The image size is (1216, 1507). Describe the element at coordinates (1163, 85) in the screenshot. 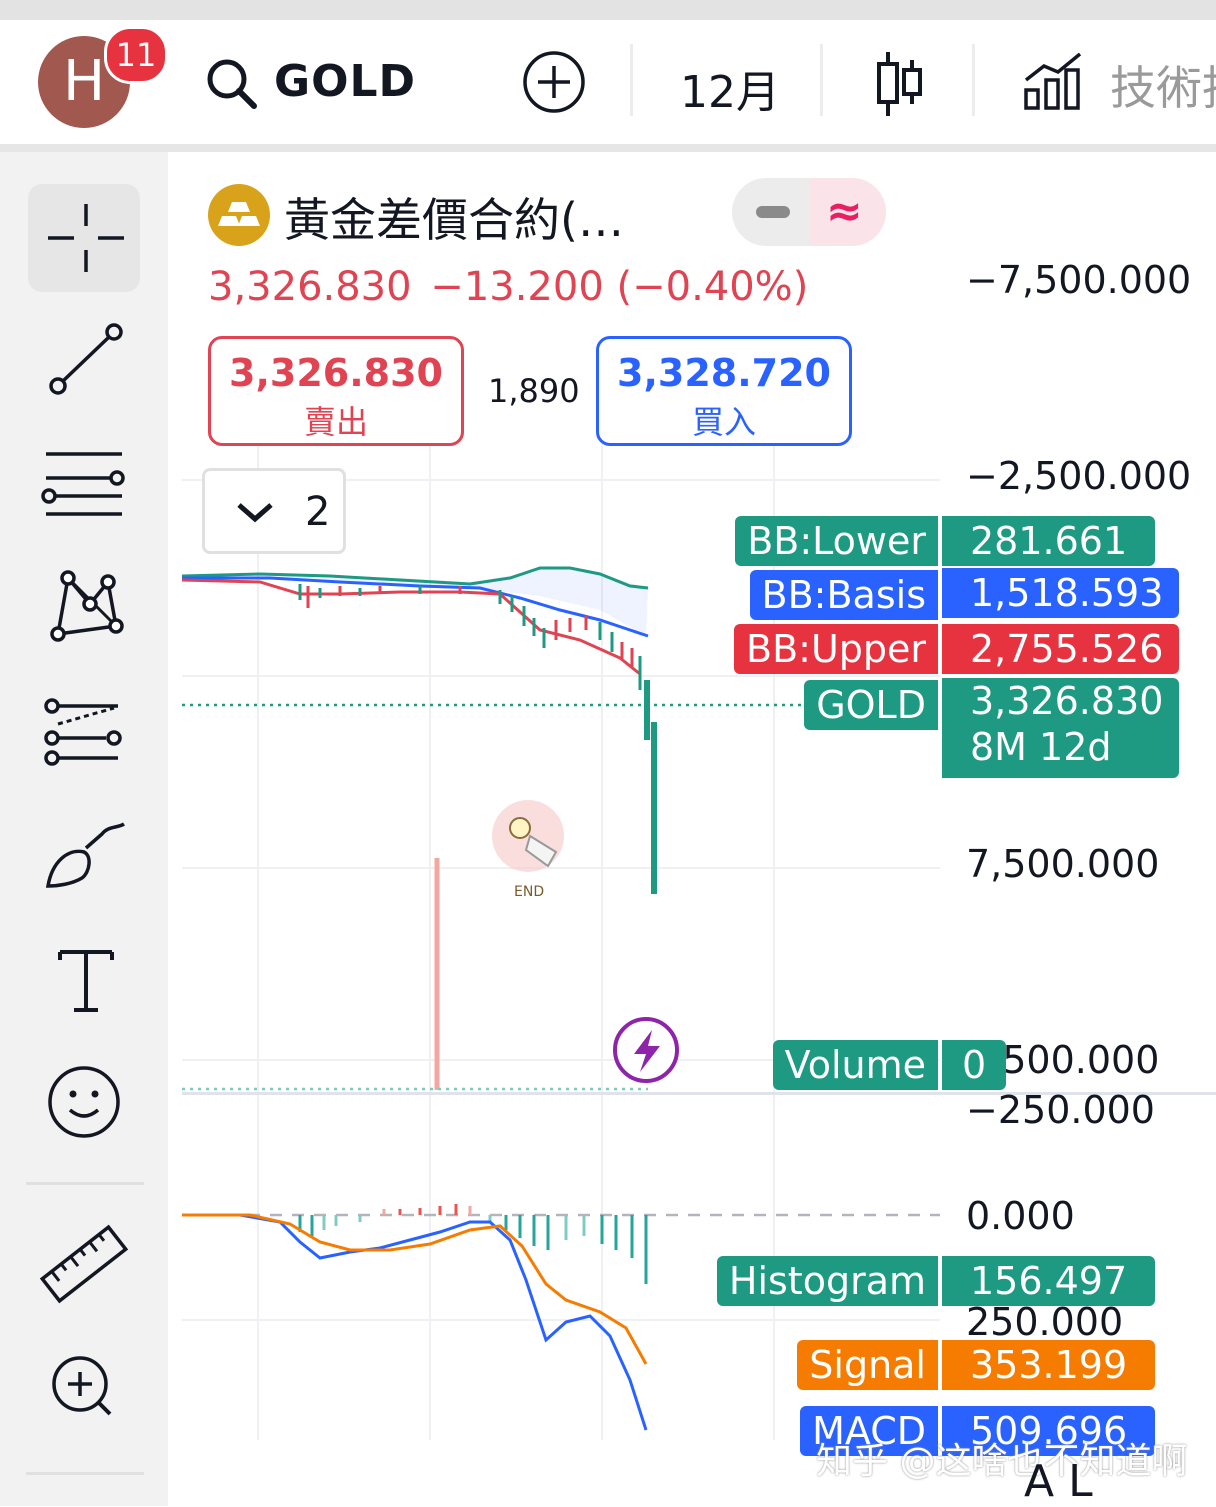

I see `indicators-button-label: 技術指` at that location.